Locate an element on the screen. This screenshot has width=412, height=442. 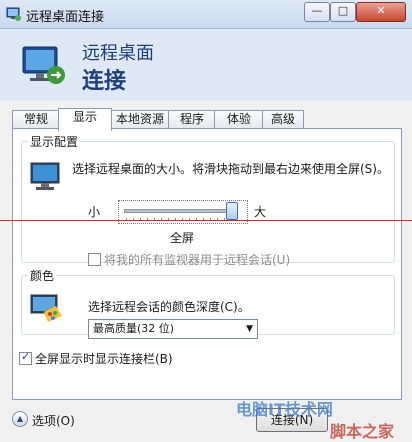
slider-value-label: 全屏 is located at coordinates (182, 238).